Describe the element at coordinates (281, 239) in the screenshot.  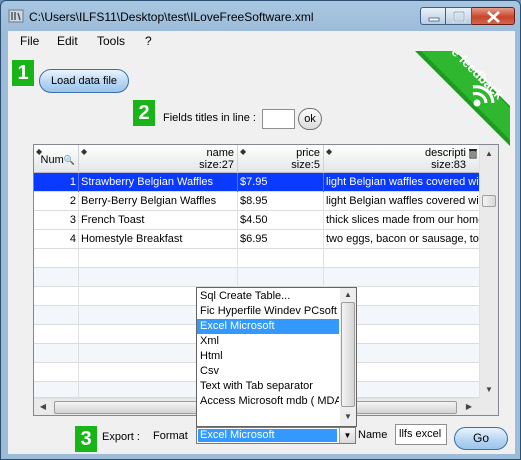
I see `cell-price: $6.95` at that location.